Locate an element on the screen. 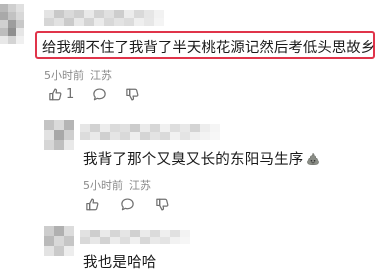 This screenshot has width=378, height=272. reply-meta: 5小时前 江苏 is located at coordinates (117, 185).